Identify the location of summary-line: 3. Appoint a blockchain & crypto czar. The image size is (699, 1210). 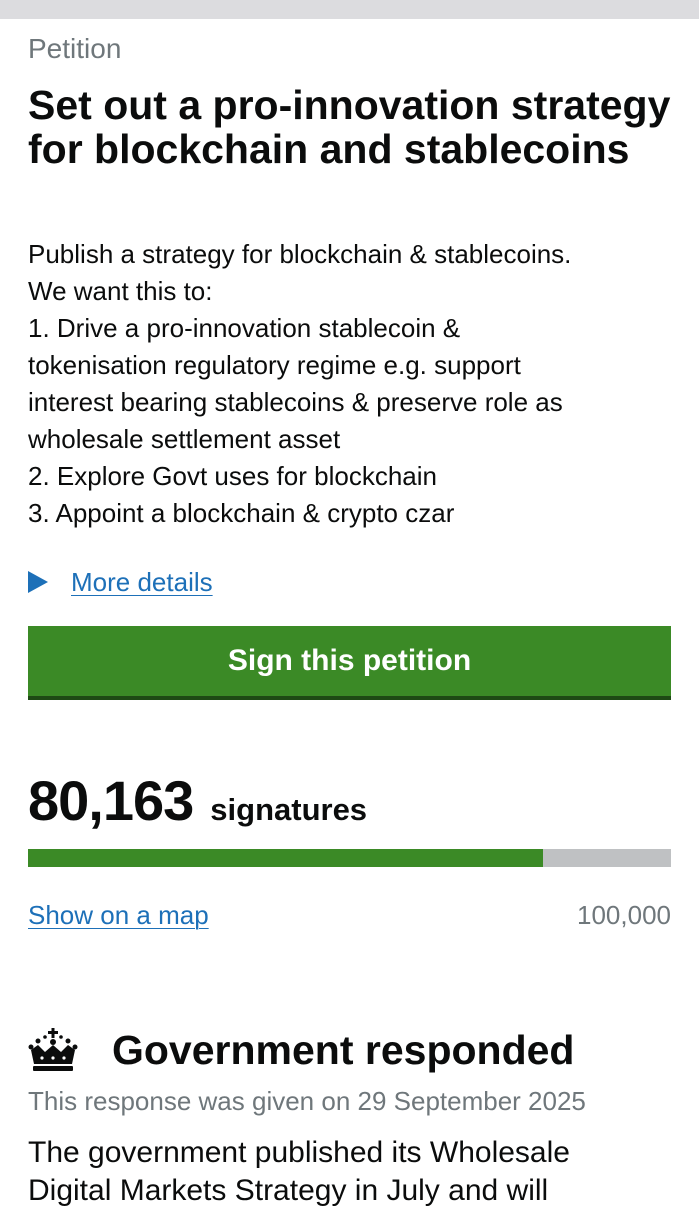
(241, 513).